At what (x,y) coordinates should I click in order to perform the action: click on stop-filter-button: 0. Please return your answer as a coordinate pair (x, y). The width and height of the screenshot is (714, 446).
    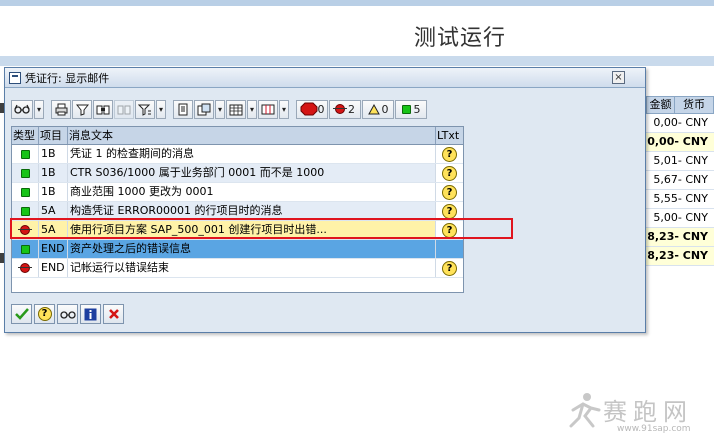
    Looking at the image, I should click on (312, 109).